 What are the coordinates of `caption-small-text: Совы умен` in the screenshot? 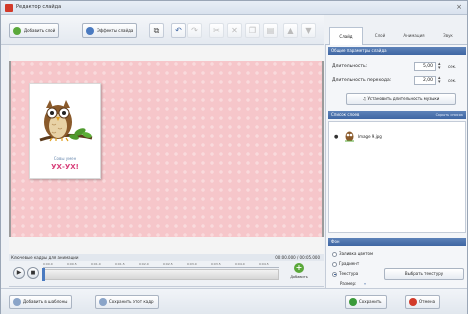 It's located at (65, 158).